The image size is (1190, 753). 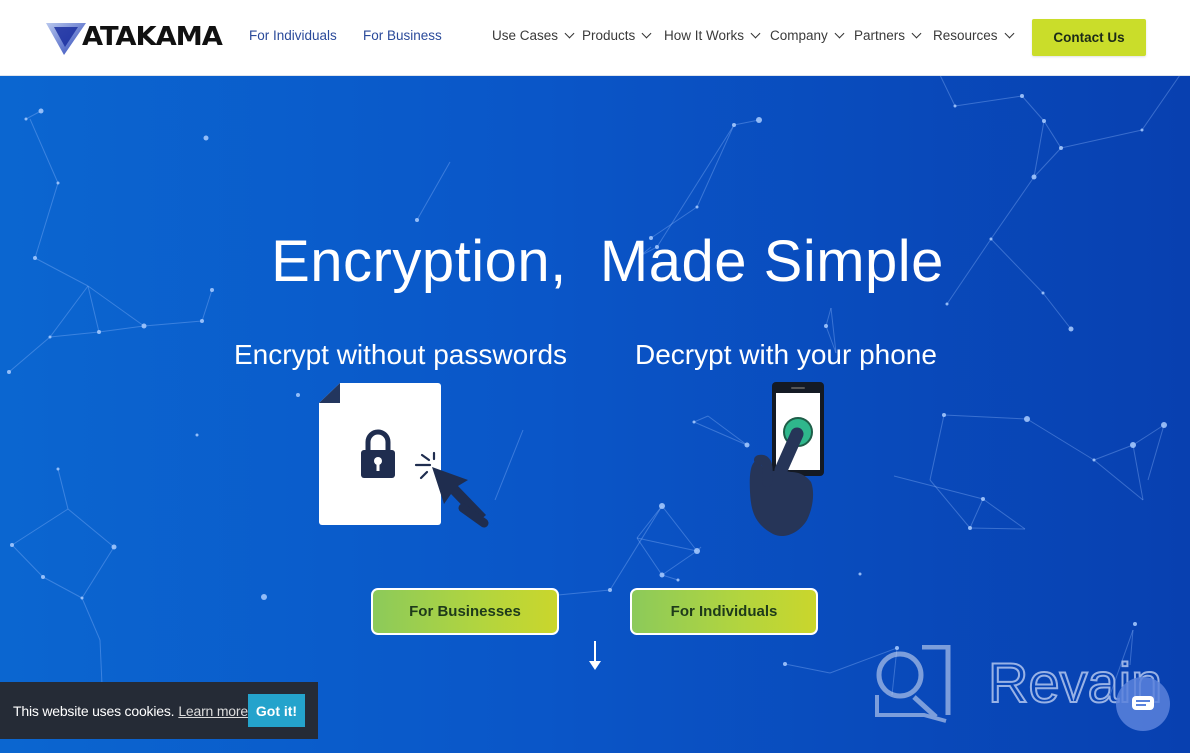 I want to click on arrow-down-icon, so click(x=595, y=656).